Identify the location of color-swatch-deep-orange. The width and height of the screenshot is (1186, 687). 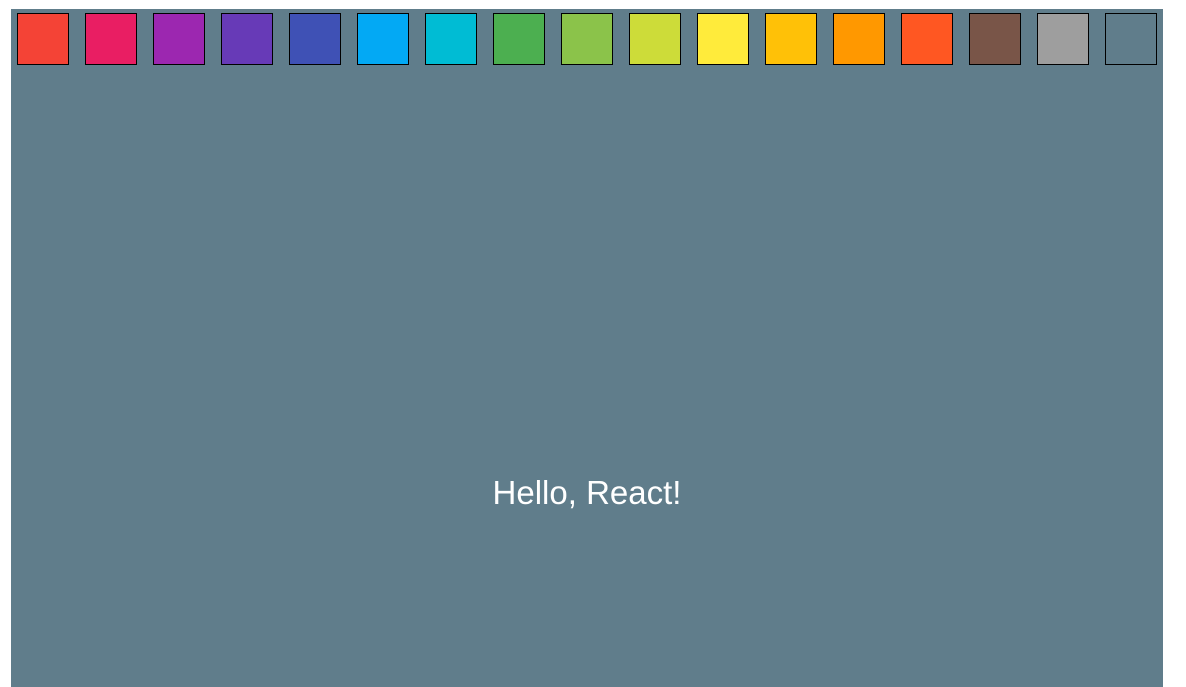
(927, 39).